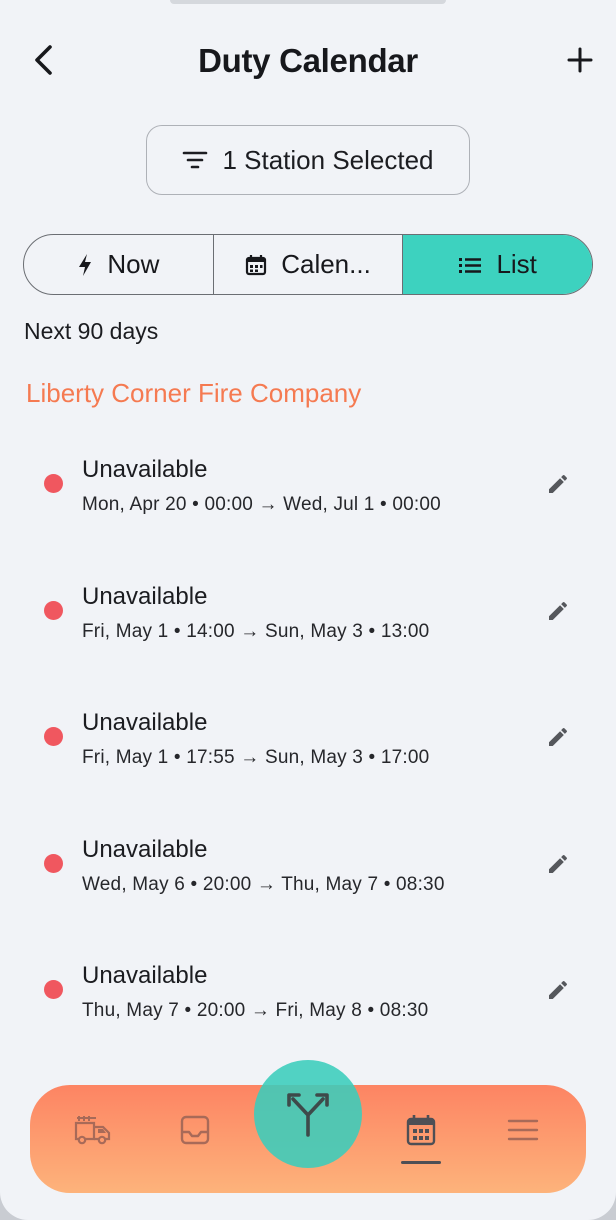 This screenshot has height=1220, width=616. Describe the element at coordinates (133, 264) in the screenshot. I see `tab-now-label: Now` at that location.